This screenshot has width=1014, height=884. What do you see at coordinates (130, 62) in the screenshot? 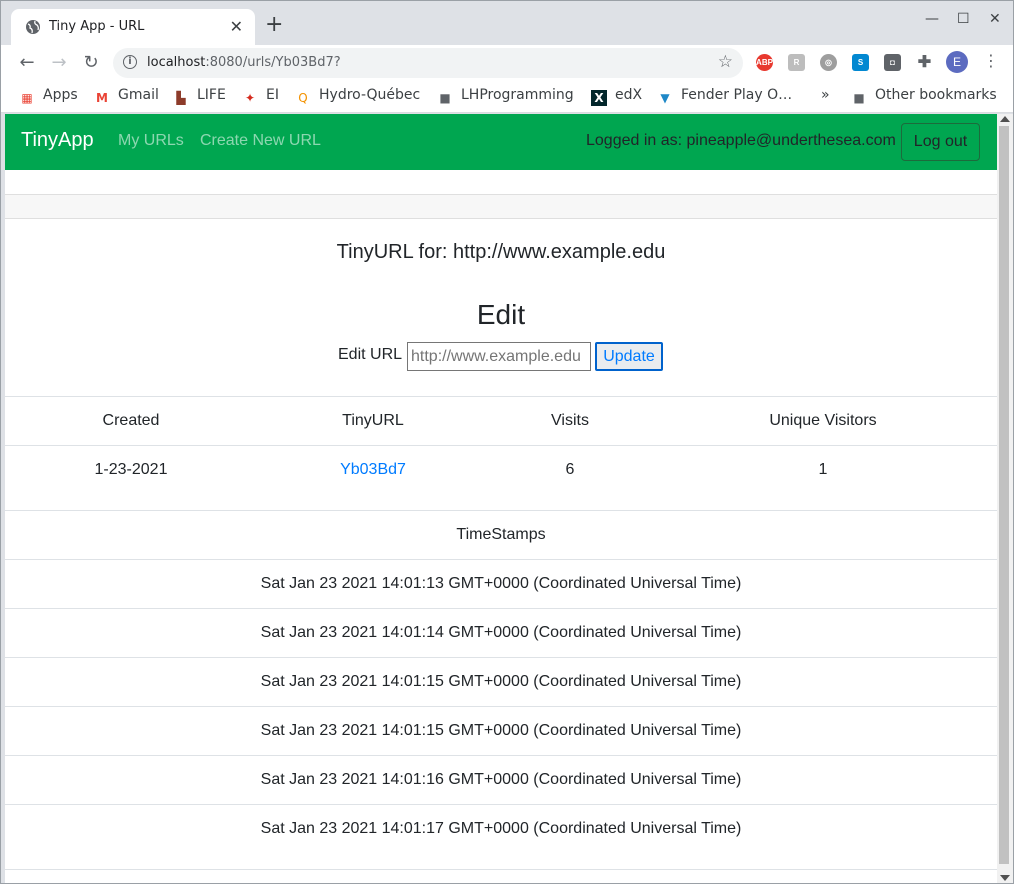
I see `site-info-icon: i` at bounding box center [130, 62].